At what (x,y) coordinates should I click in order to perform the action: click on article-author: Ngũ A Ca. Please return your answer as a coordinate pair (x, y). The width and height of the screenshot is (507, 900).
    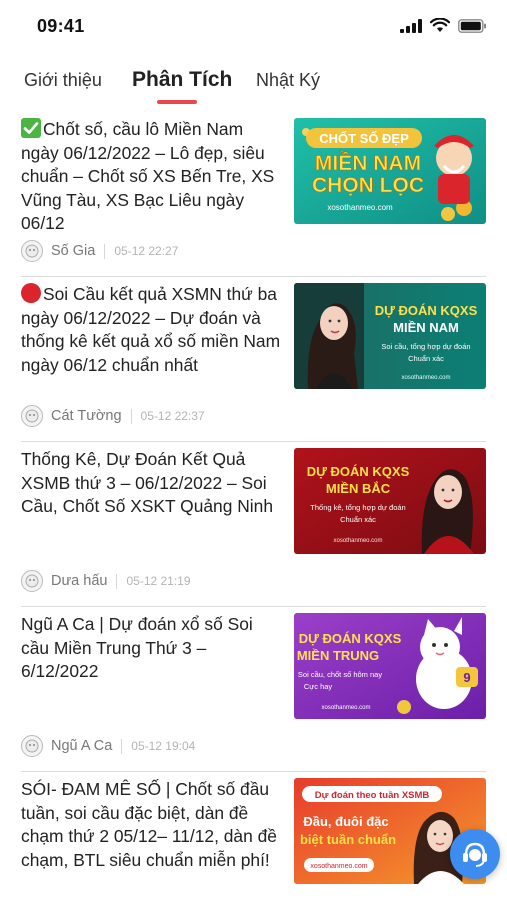
    Looking at the image, I should click on (81, 746).